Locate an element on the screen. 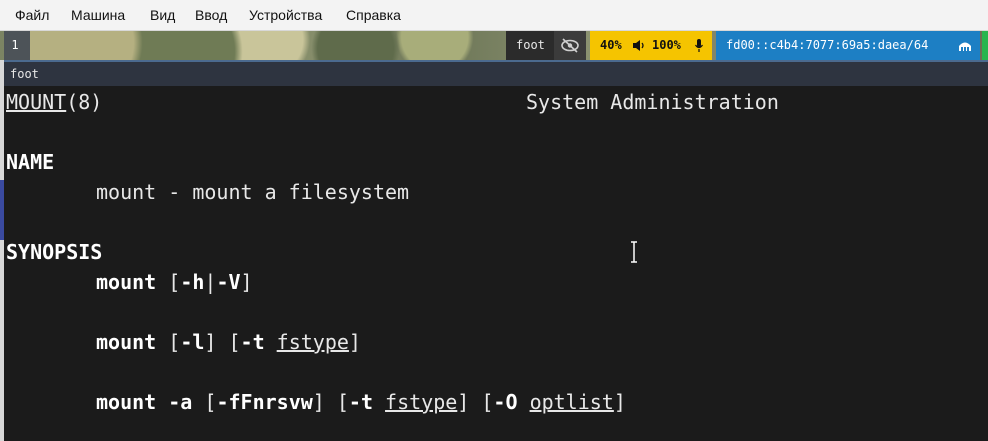 This screenshot has height=441, width=988. syn2-p3: ] is located at coordinates (354, 342).